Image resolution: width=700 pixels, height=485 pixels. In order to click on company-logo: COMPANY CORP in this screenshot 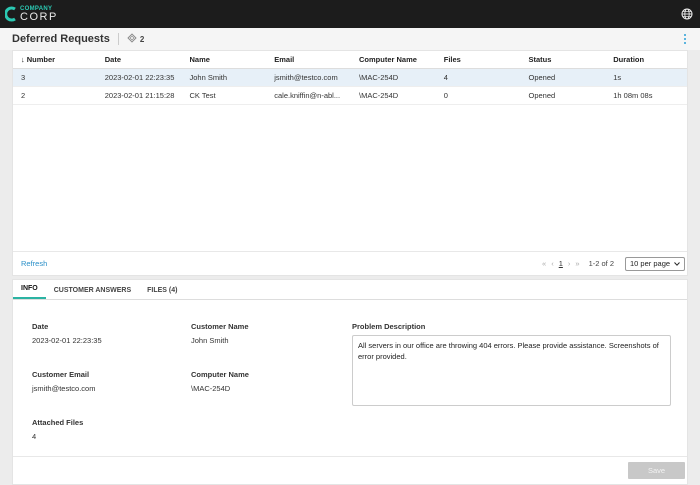, I will do `click(31, 14)`.